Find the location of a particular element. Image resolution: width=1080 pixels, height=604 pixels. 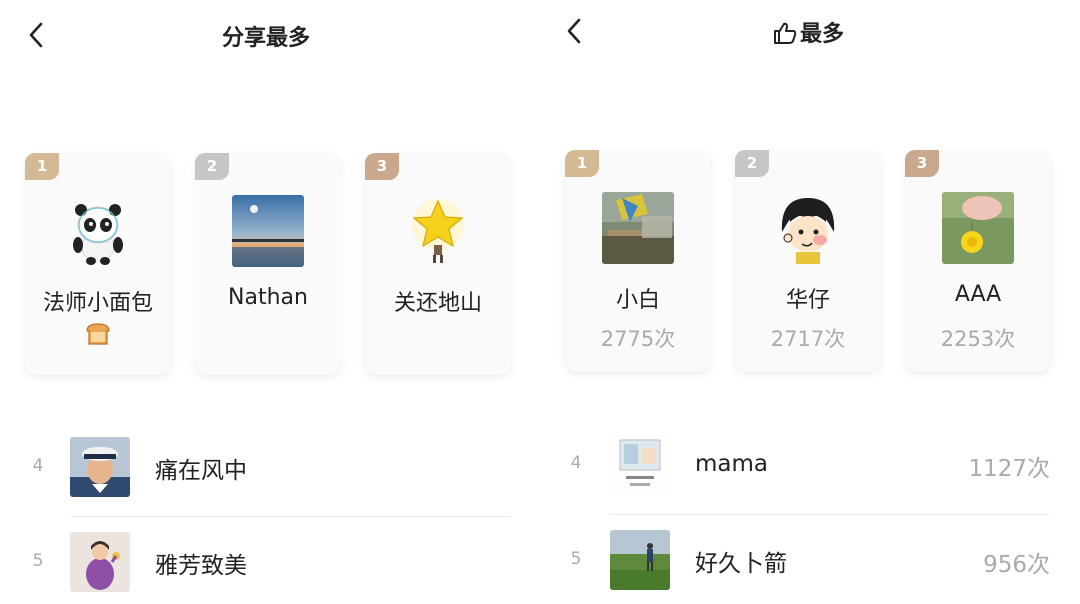

illustration-avatar is located at coordinates (640, 464).